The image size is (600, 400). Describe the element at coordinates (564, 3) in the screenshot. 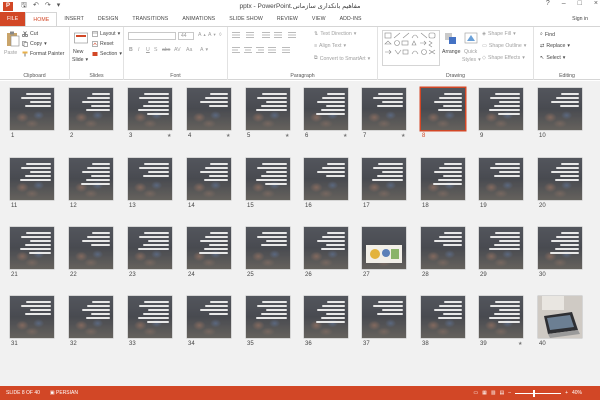

I see `minimize-button: –` at that location.